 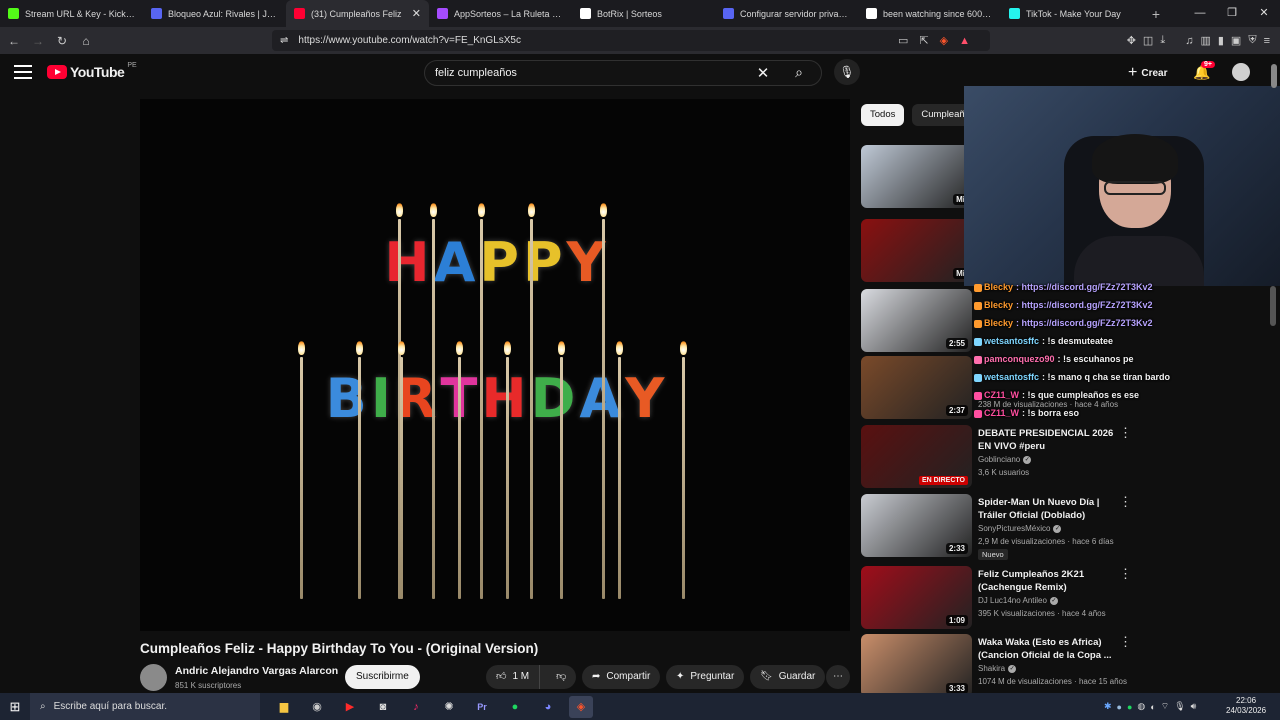 What do you see at coordinates (92, 71) in the screenshot?
I see `youtube-logo: YouTube PE` at bounding box center [92, 71].